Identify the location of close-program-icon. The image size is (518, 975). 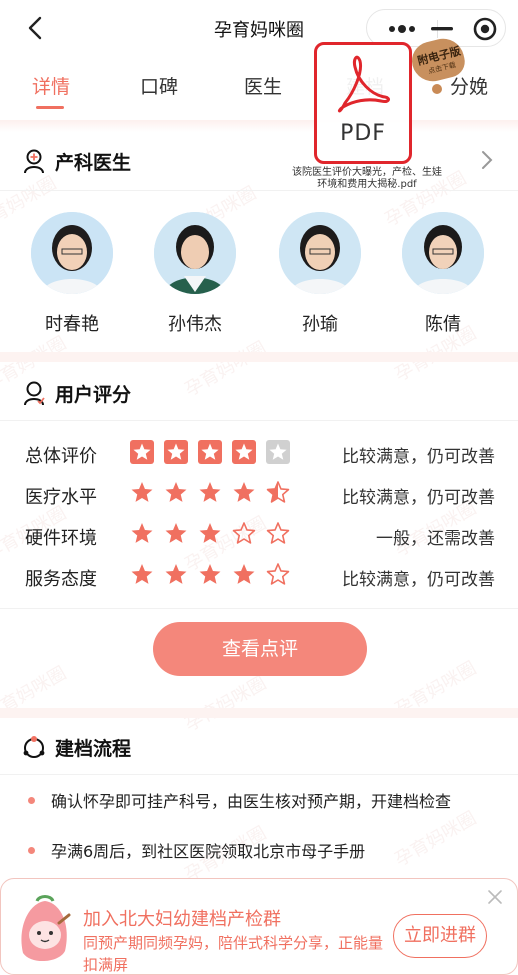
(485, 29).